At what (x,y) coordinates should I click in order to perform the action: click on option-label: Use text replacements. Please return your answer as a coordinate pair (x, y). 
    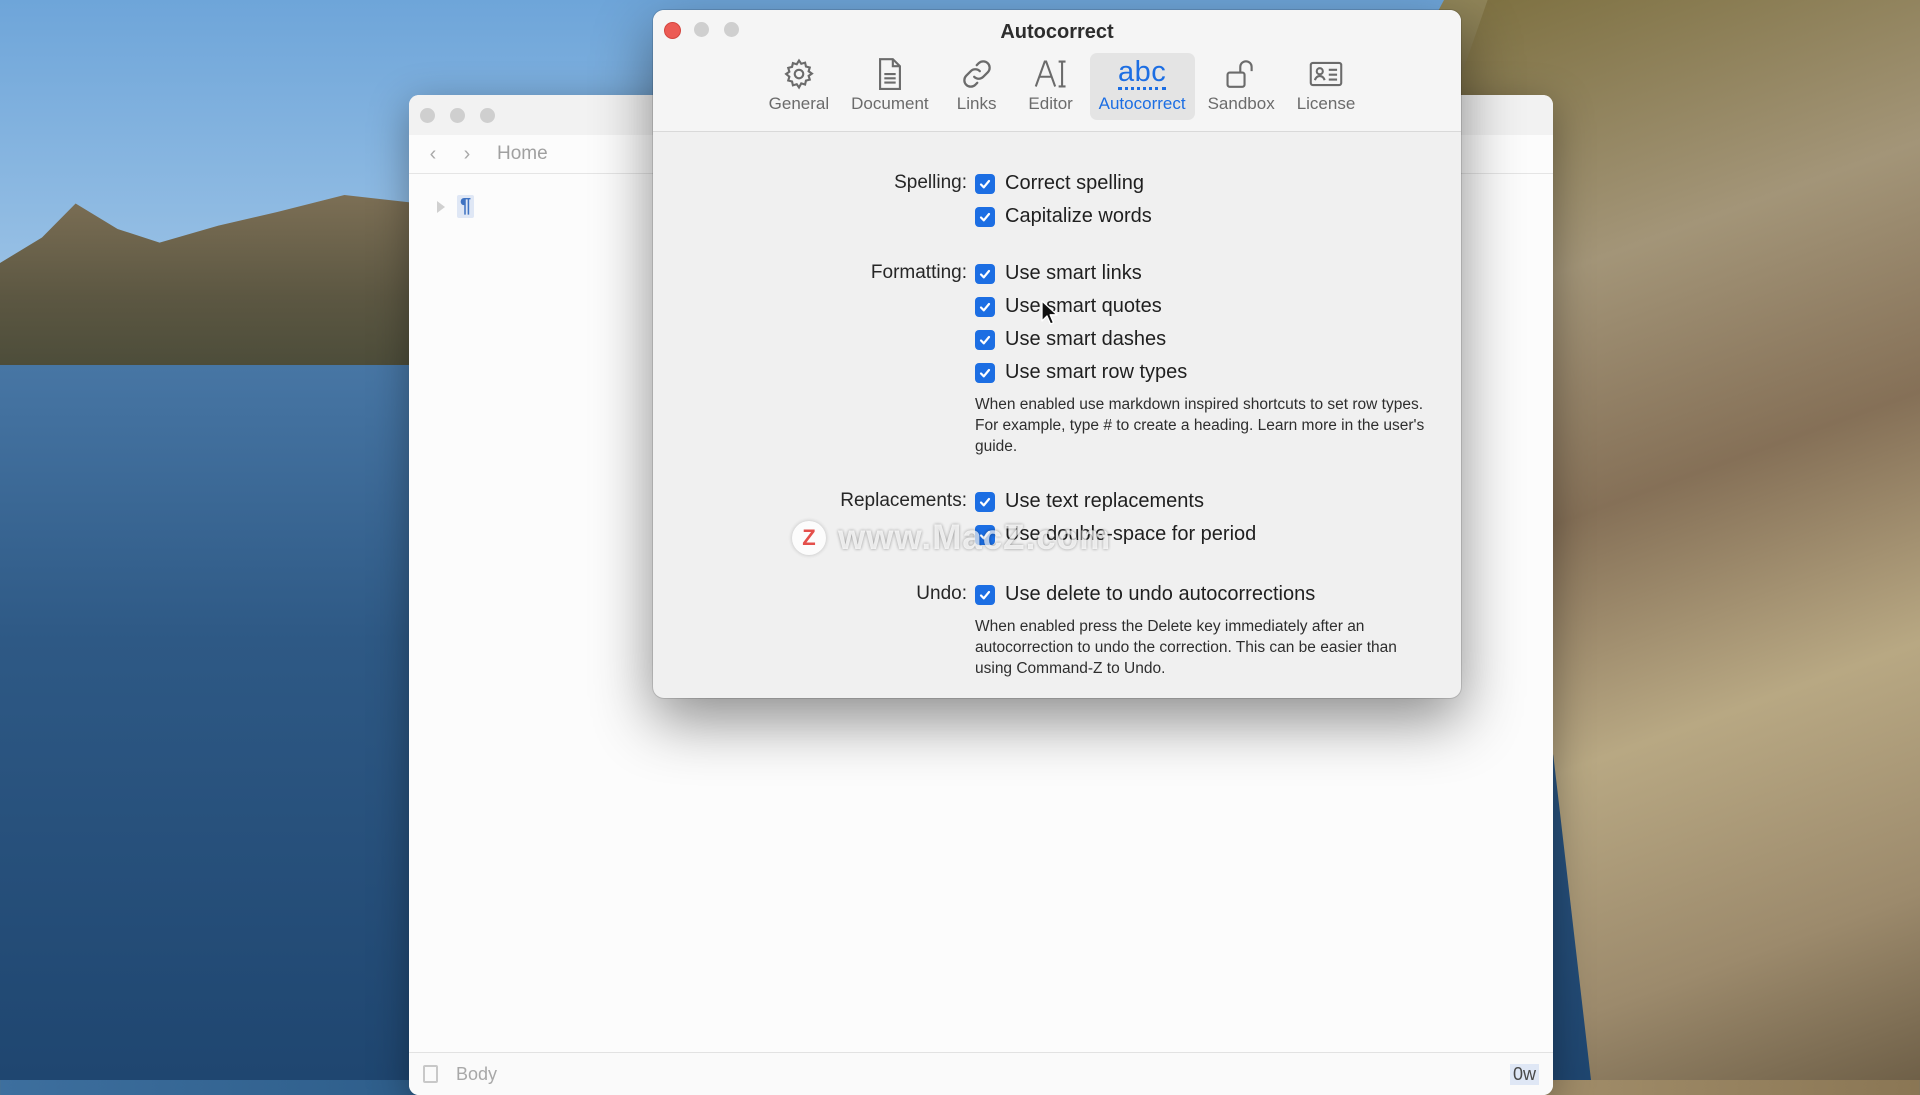
    Looking at the image, I should click on (1104, 501).